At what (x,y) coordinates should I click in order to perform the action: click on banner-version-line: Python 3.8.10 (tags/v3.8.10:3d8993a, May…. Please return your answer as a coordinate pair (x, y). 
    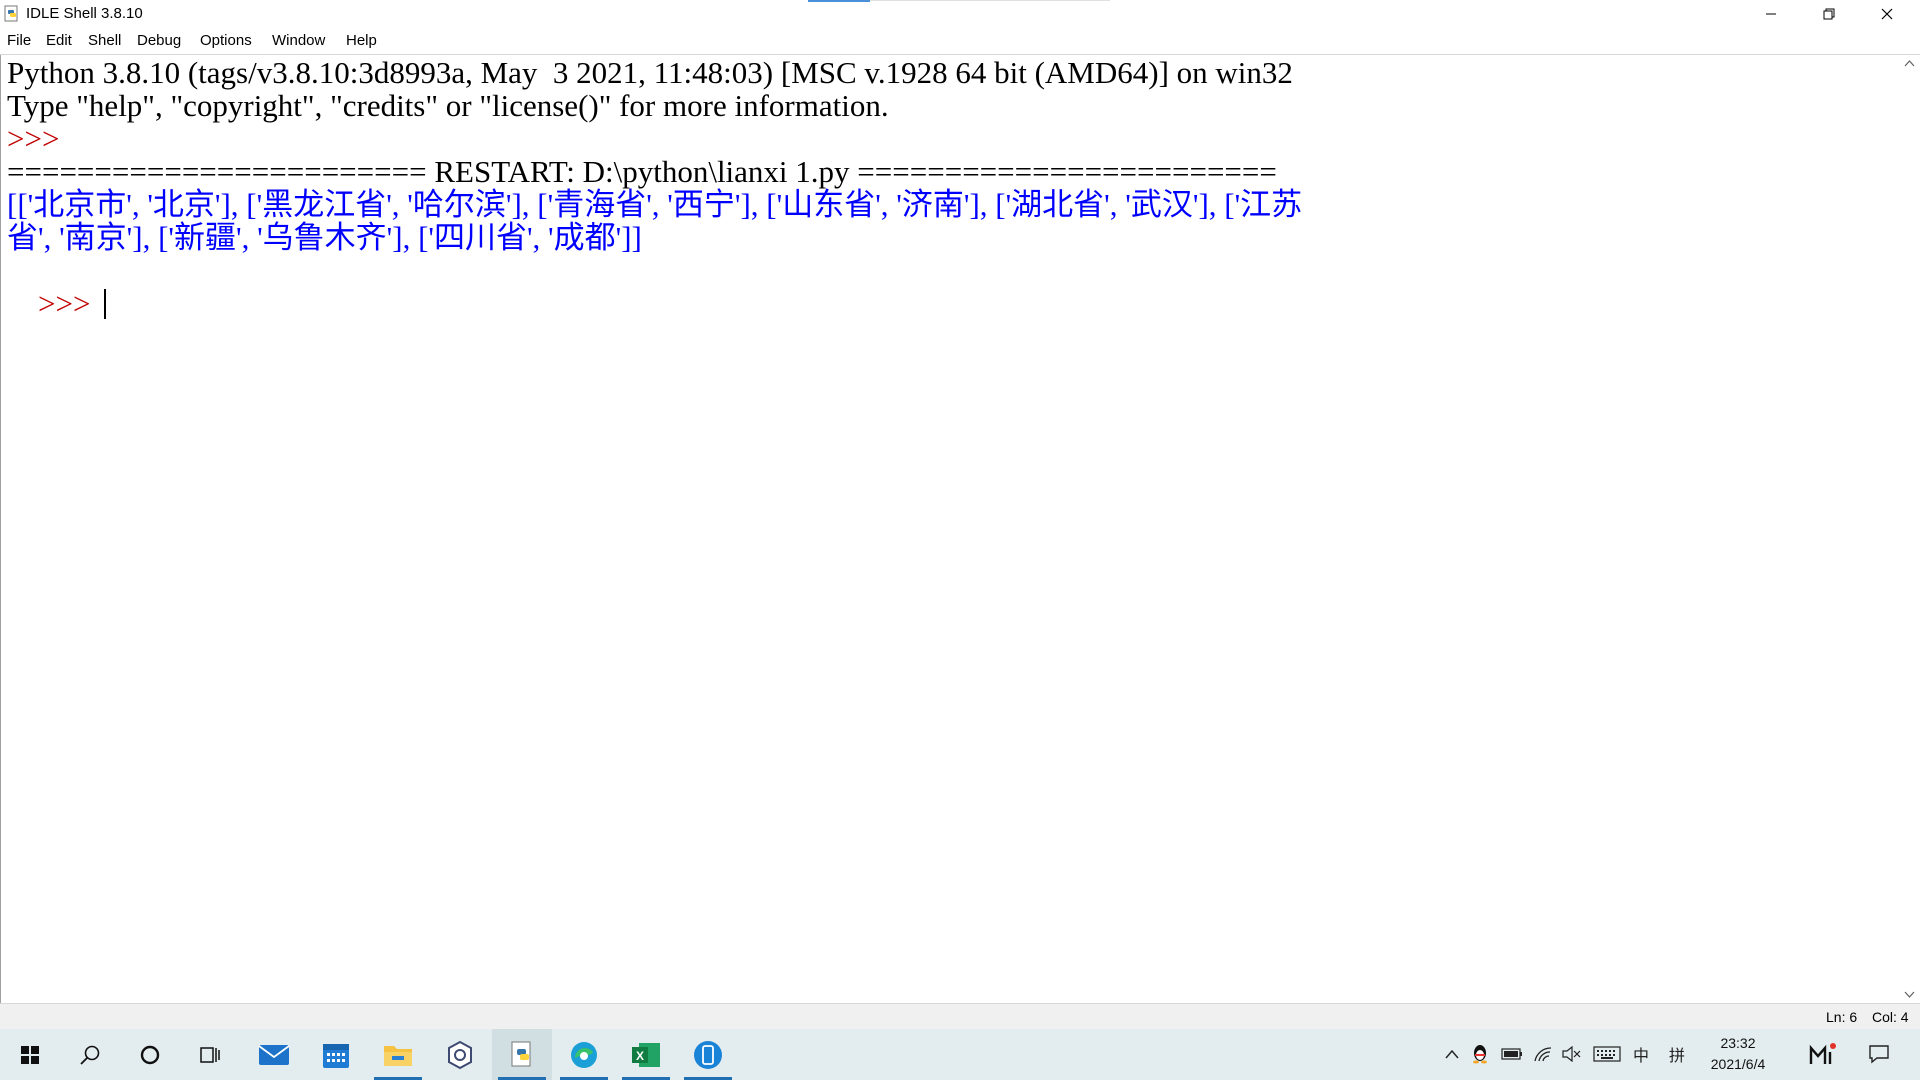
    Looking at the image, I should click on (650, 72).